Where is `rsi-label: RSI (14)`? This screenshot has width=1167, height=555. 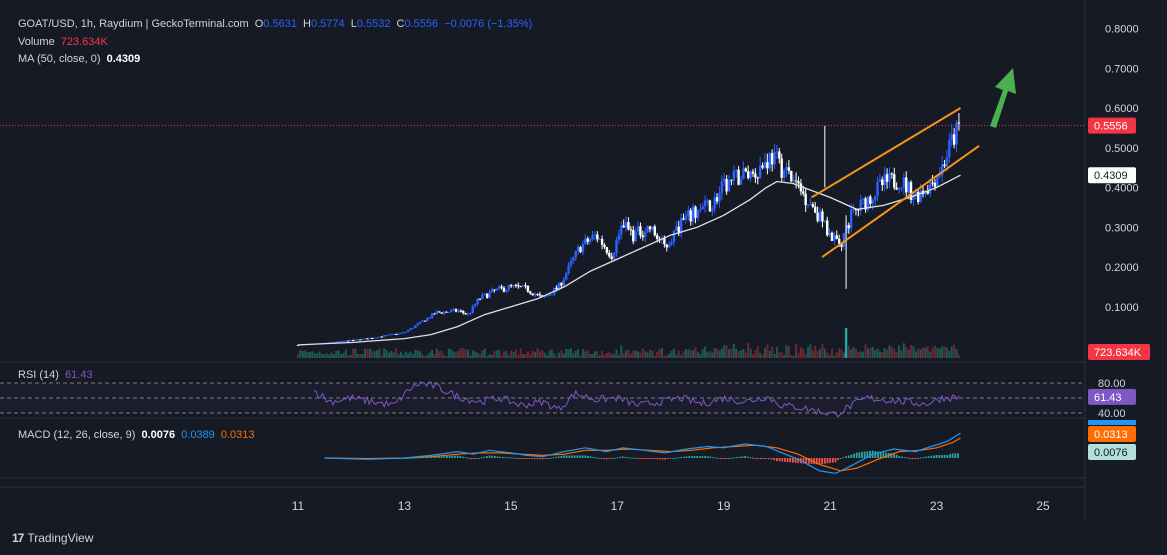
rsi-label: RSI (14) is located at coordinates (38, 375).